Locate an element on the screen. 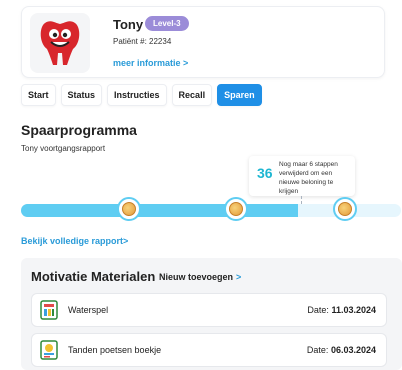  avatar is located at coordinates (60, 43).